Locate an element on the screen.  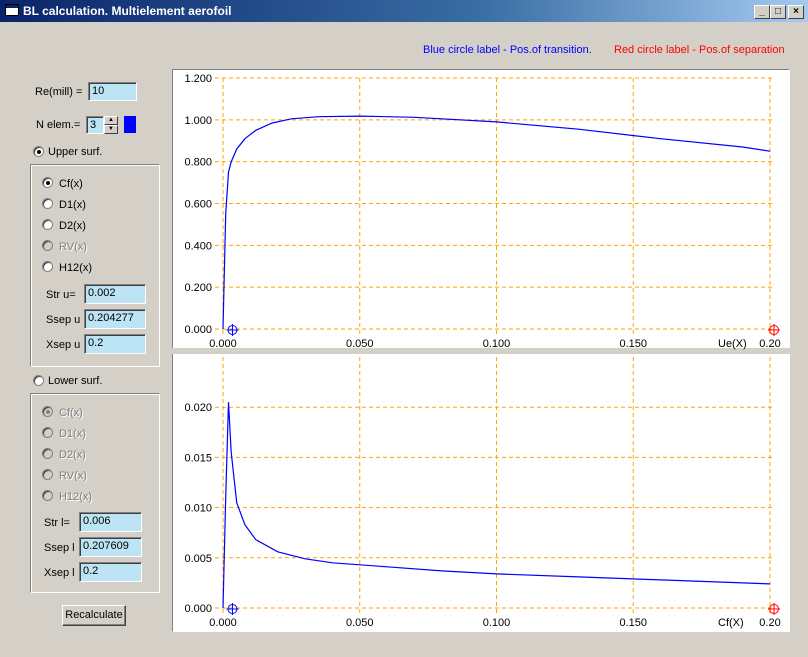
lower-xsep-input: 0.2 is located at coordinates (110, 572).